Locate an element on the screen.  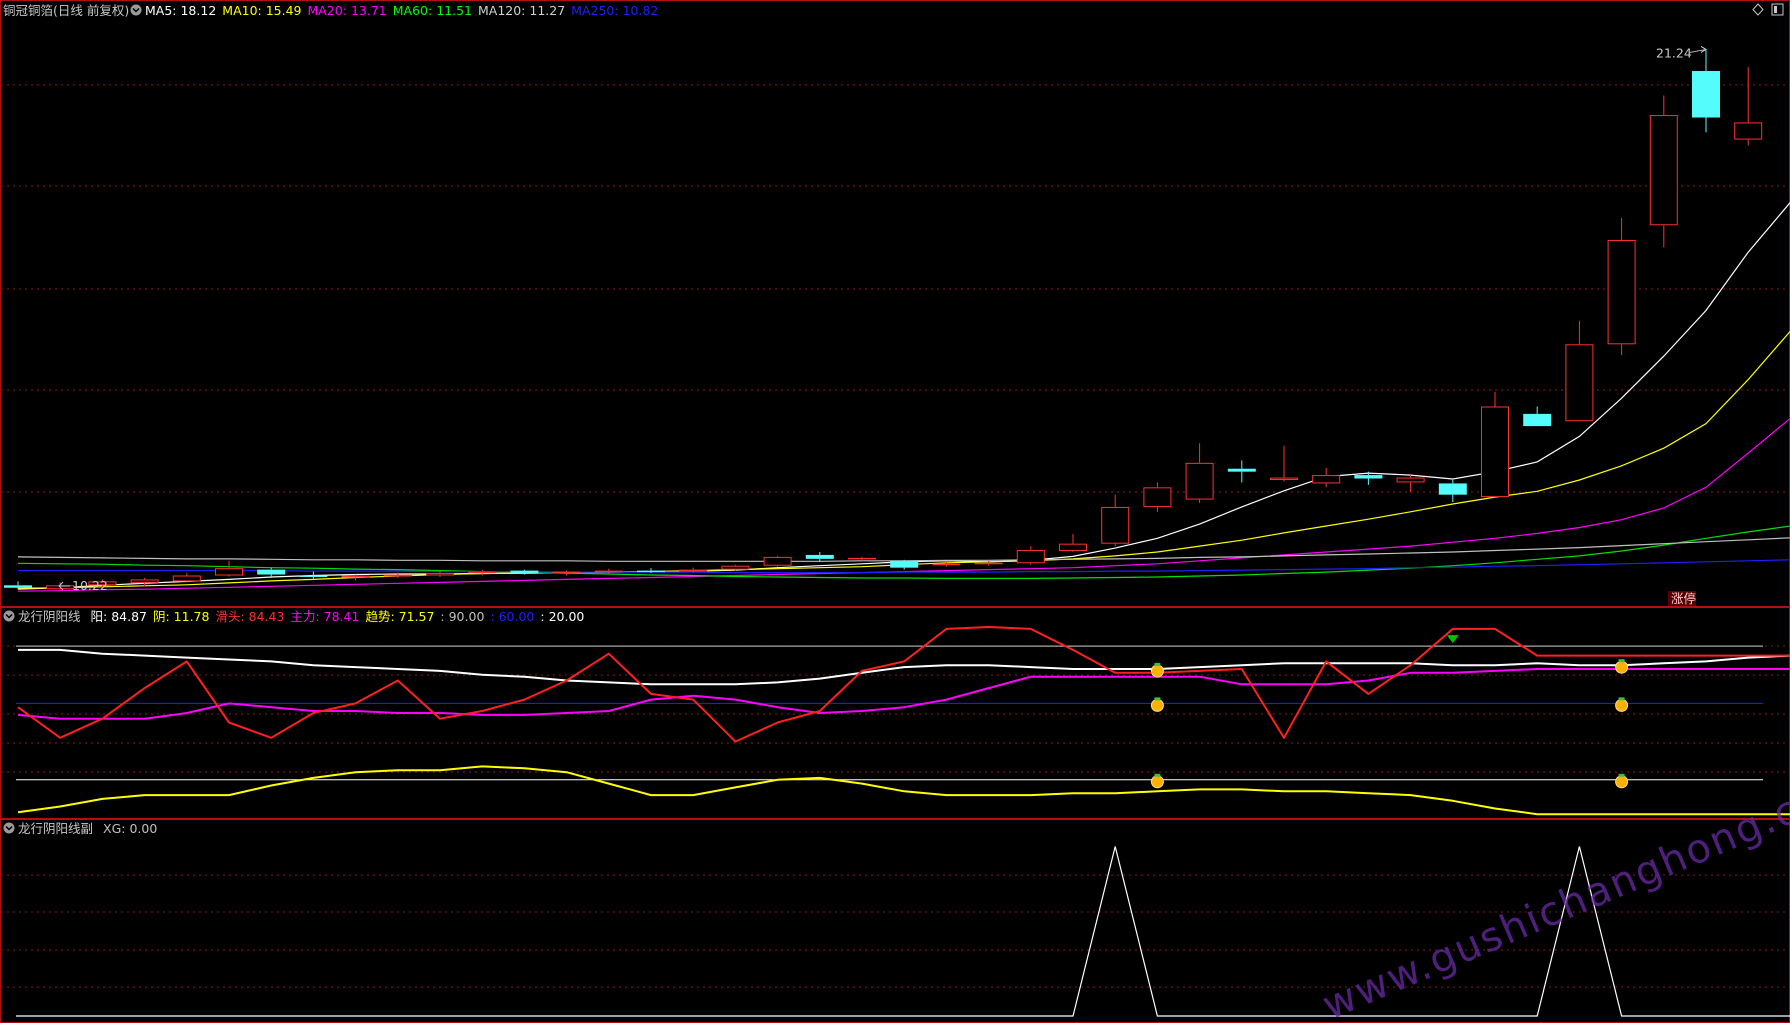
sub1-value-5: 71.57 is located at coordinates (417, 616).